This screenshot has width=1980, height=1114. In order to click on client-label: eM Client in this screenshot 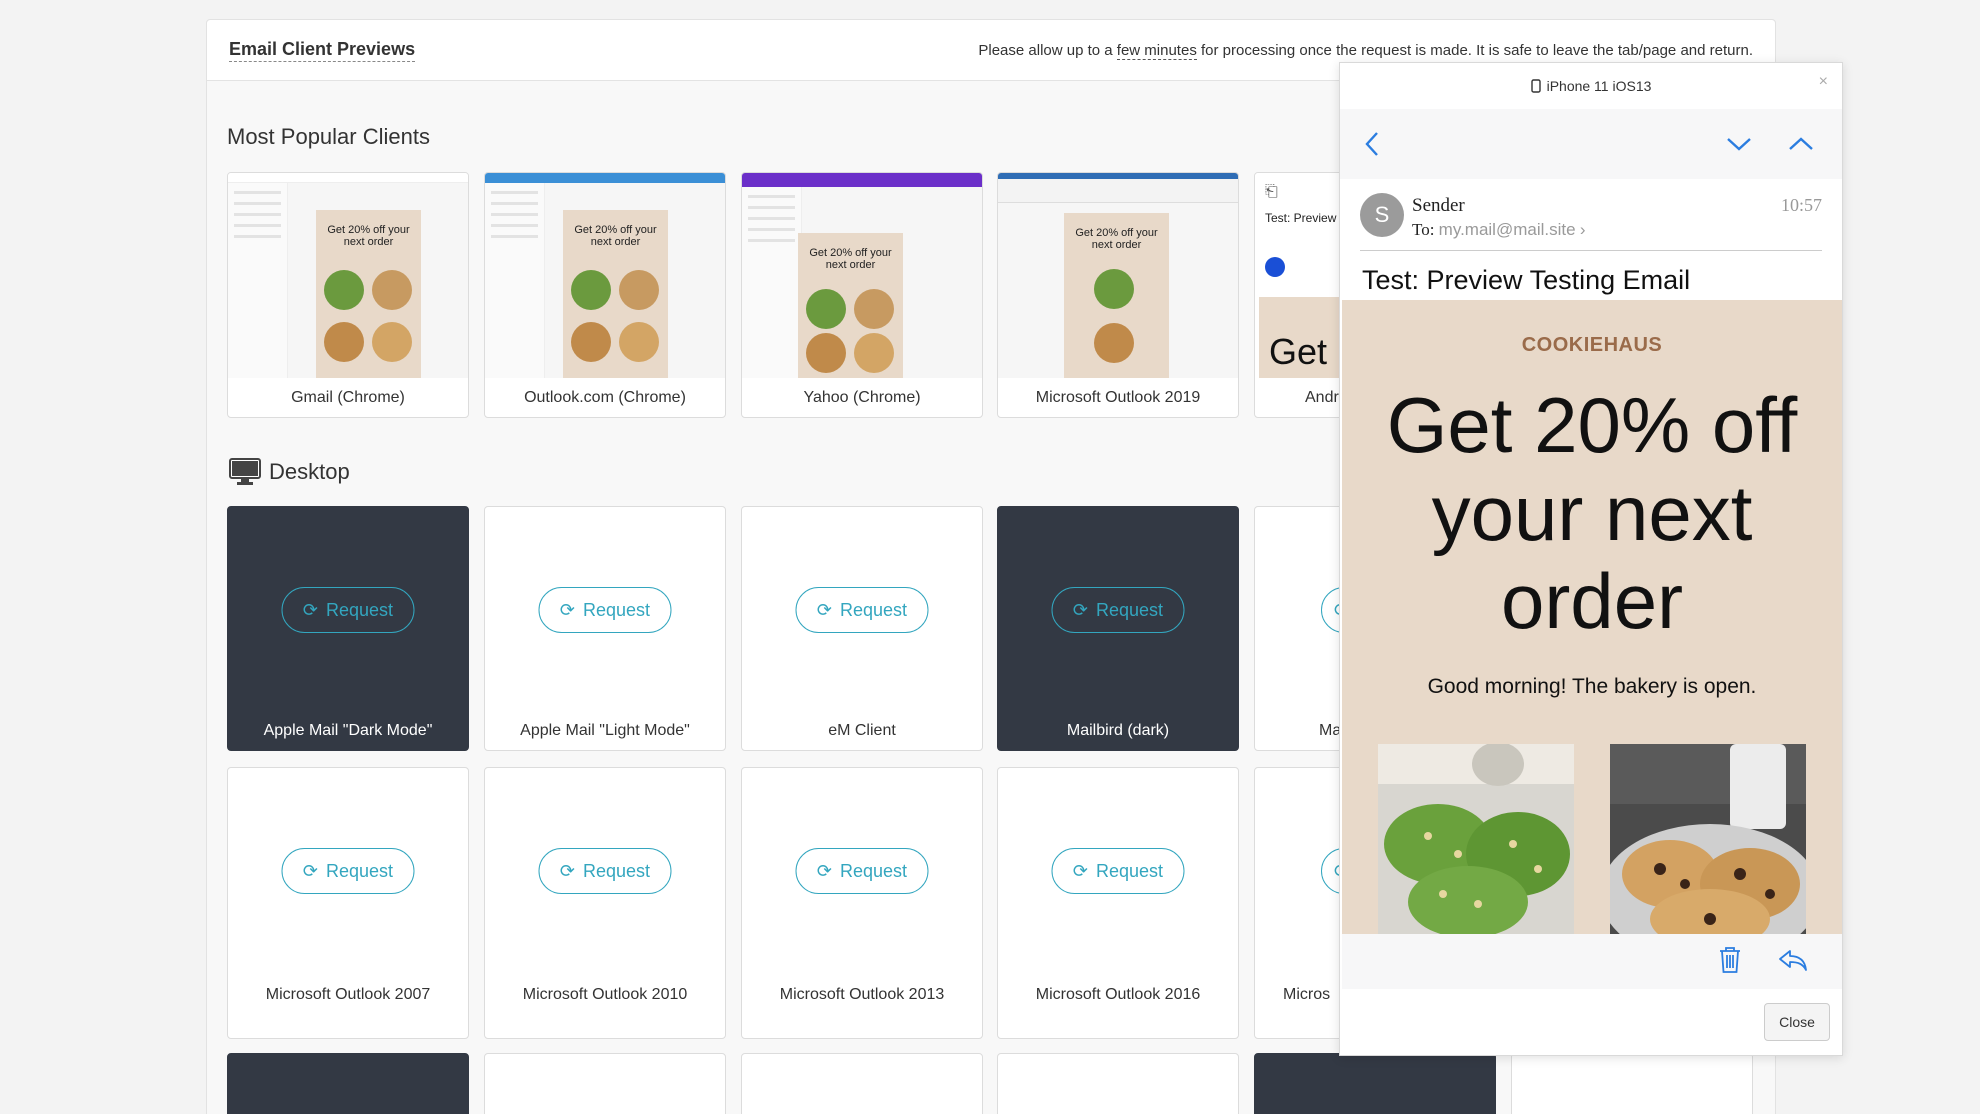, I will do `click(862, 730)`.